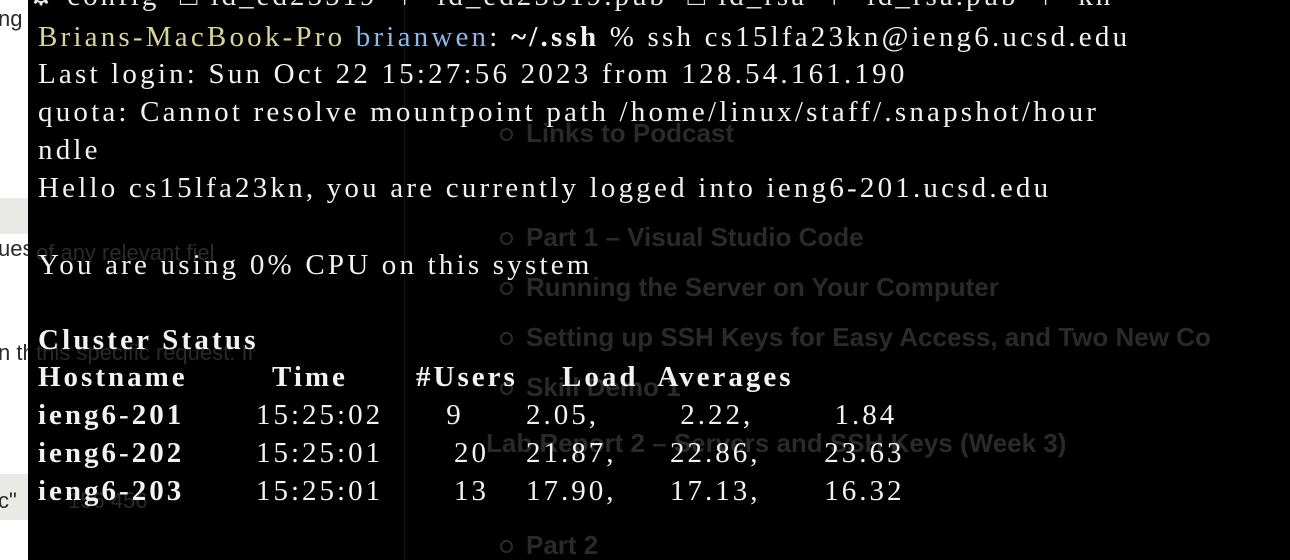  Describe the element at coordinates (15, 280) in the screenshot. I see `background-page-left: ng ues n th c"` at that location.